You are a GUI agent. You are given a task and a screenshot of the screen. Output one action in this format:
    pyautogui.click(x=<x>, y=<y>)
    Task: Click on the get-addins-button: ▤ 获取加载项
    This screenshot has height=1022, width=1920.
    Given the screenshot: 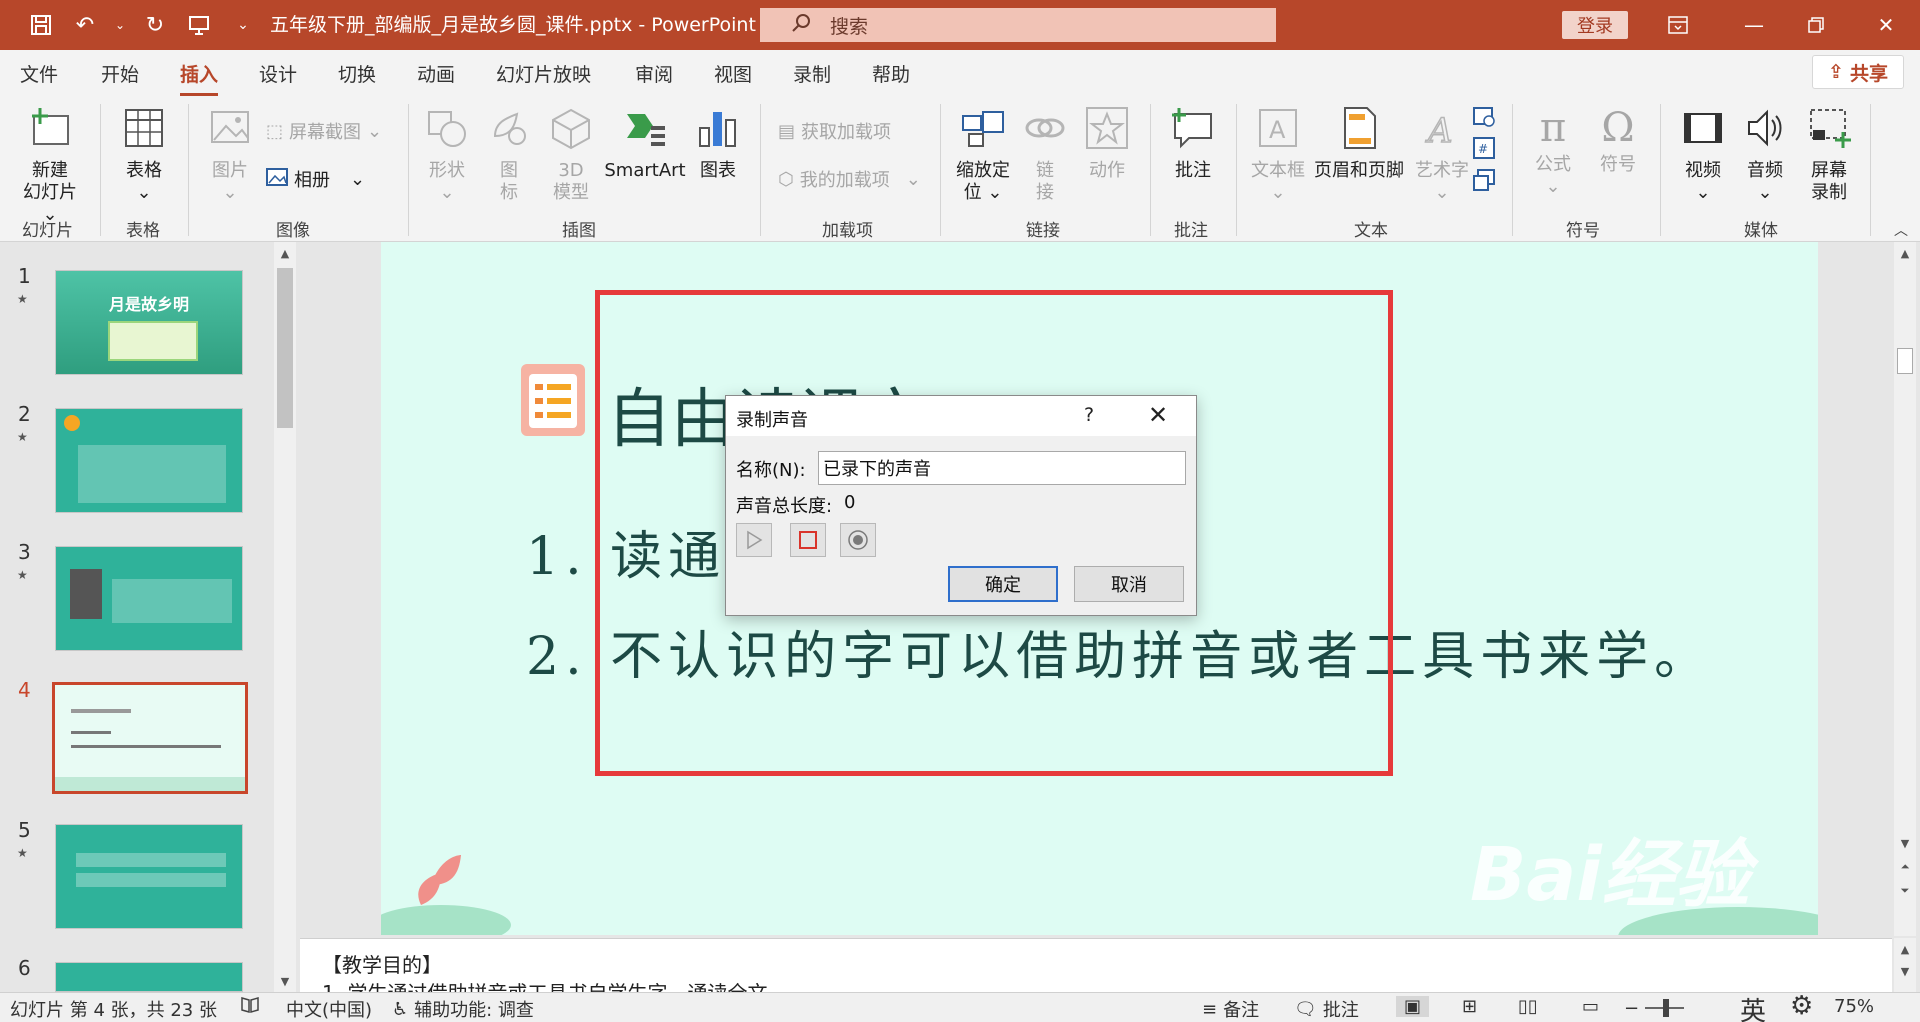 What is the action you would take?
    pyautogui.click(x=834, y=131)
    